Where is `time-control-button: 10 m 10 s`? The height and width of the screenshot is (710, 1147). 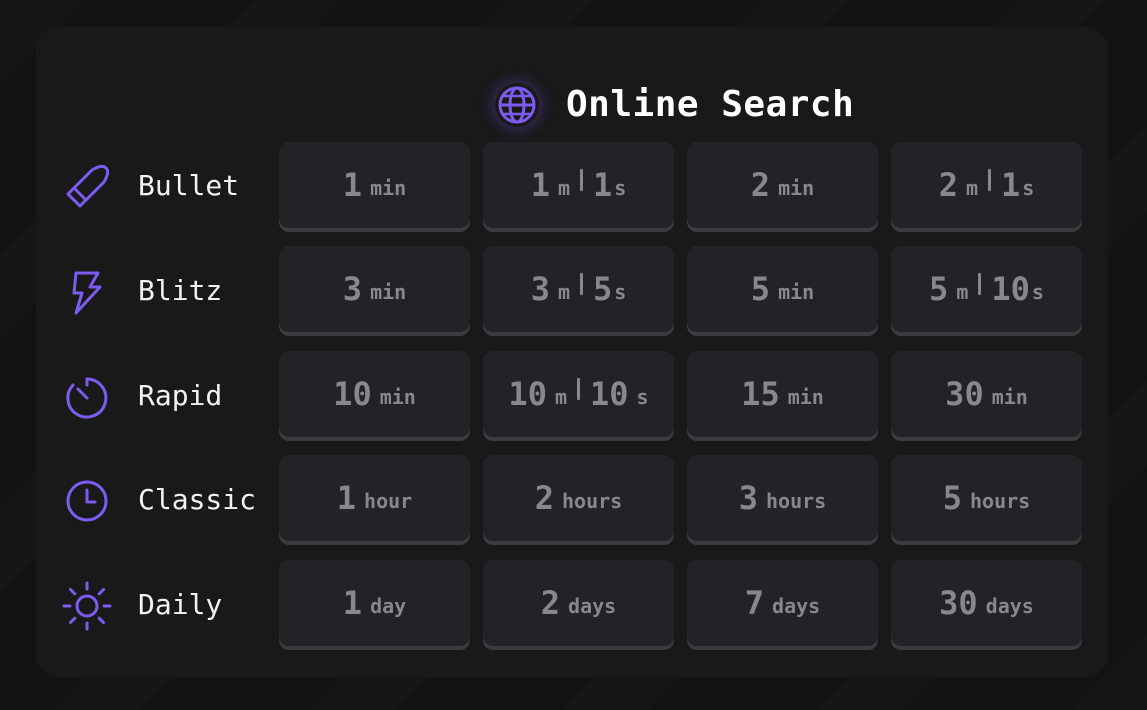
time-control-button: 10 m 10 s is located at coordinates (578, 394).